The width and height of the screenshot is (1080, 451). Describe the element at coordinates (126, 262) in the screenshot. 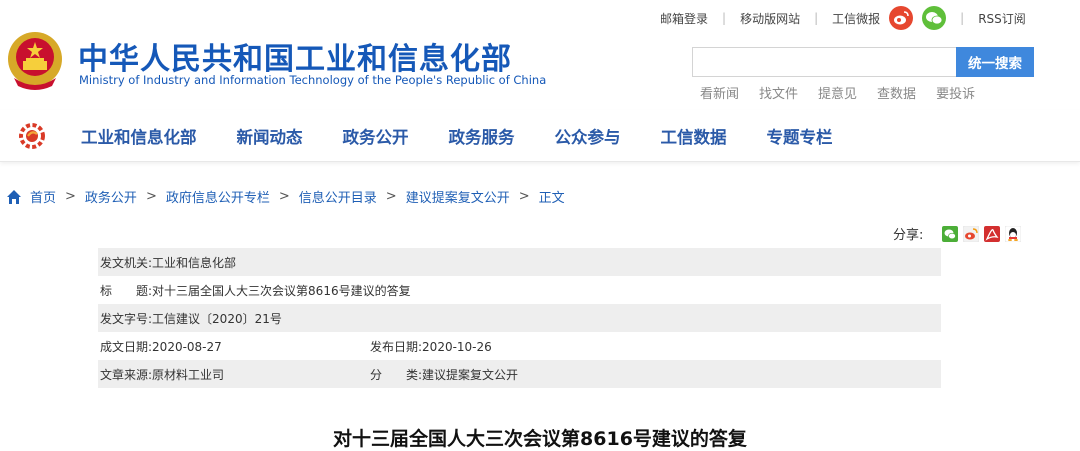

I see `issuer-label: 发文机关:` at that location.